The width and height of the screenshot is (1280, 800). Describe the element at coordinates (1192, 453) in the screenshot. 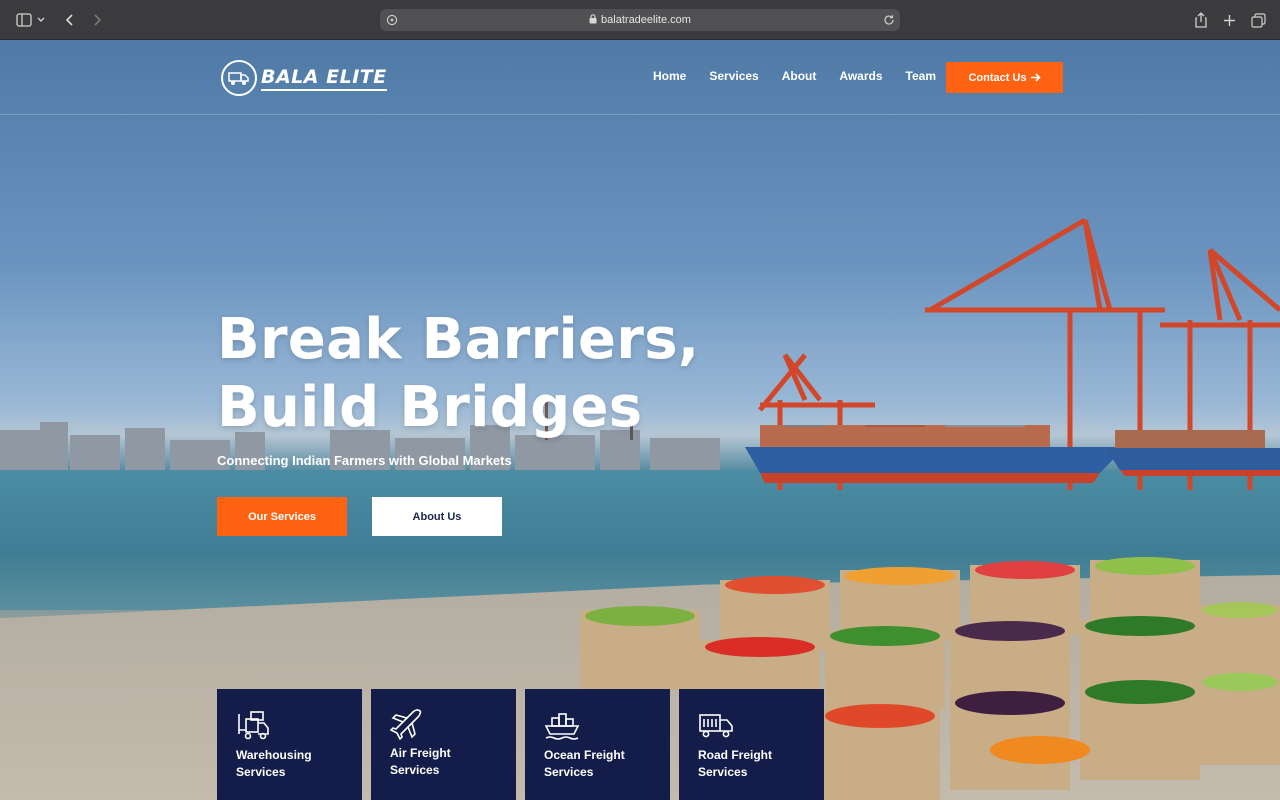

I see `container-ship-2-image` at that location.